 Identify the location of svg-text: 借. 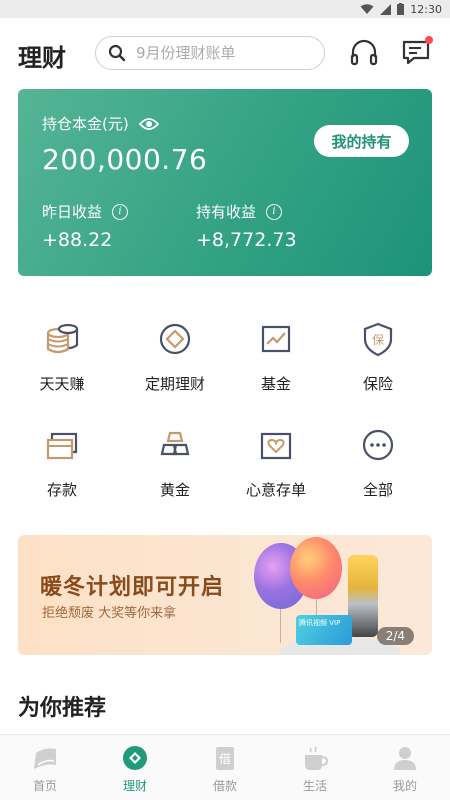
(225, 759).